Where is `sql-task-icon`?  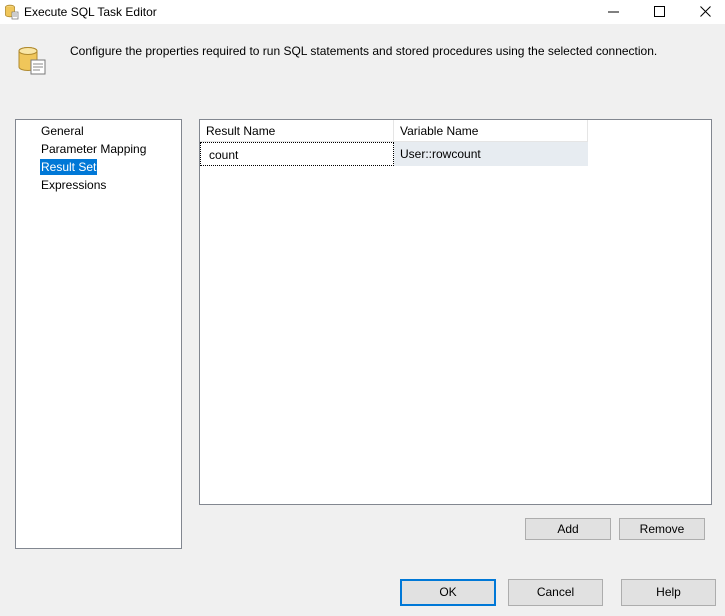 sql-task-icon is located at coordinates (12, 12).